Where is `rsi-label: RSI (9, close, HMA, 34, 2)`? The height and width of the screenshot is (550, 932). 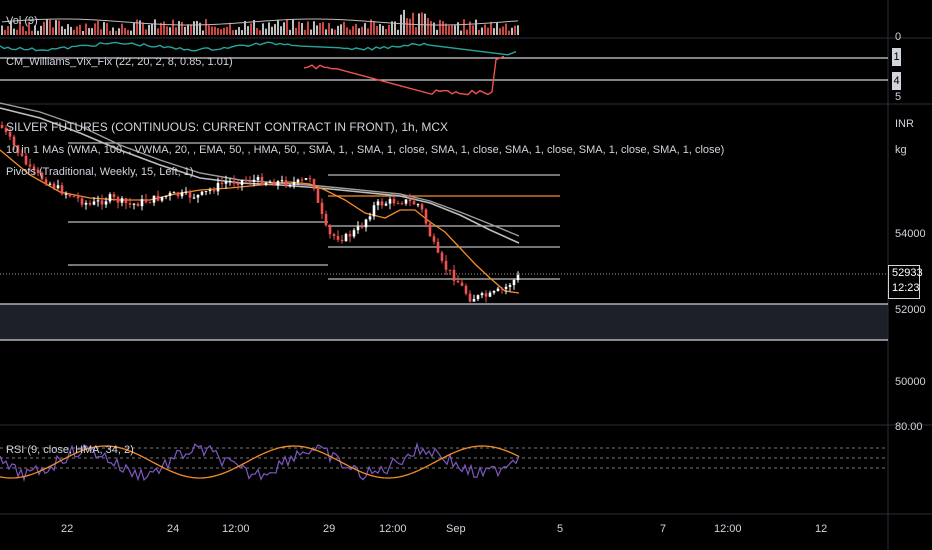 rsi-label: RSI (9, close, HMA, 34, 2) is located at coordinates (70, 450).